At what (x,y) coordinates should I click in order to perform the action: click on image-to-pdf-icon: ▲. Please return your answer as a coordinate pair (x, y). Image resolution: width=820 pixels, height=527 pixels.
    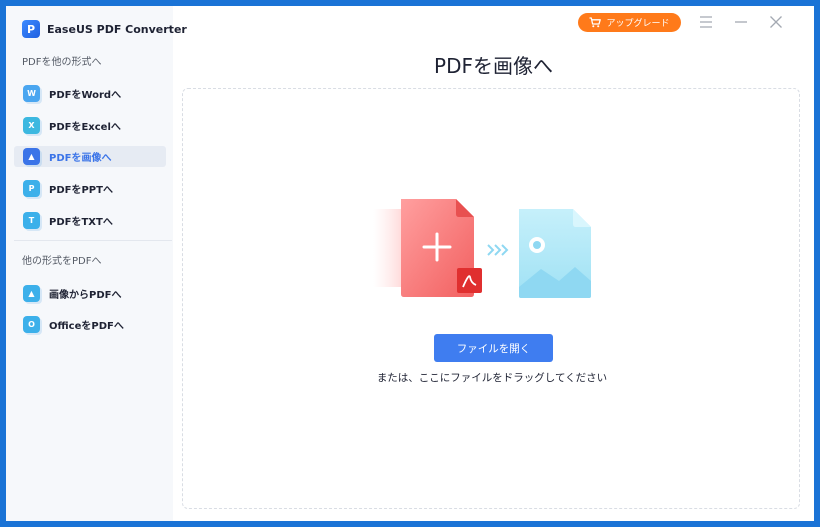
    Looking at the image, I should click on (31, 293).